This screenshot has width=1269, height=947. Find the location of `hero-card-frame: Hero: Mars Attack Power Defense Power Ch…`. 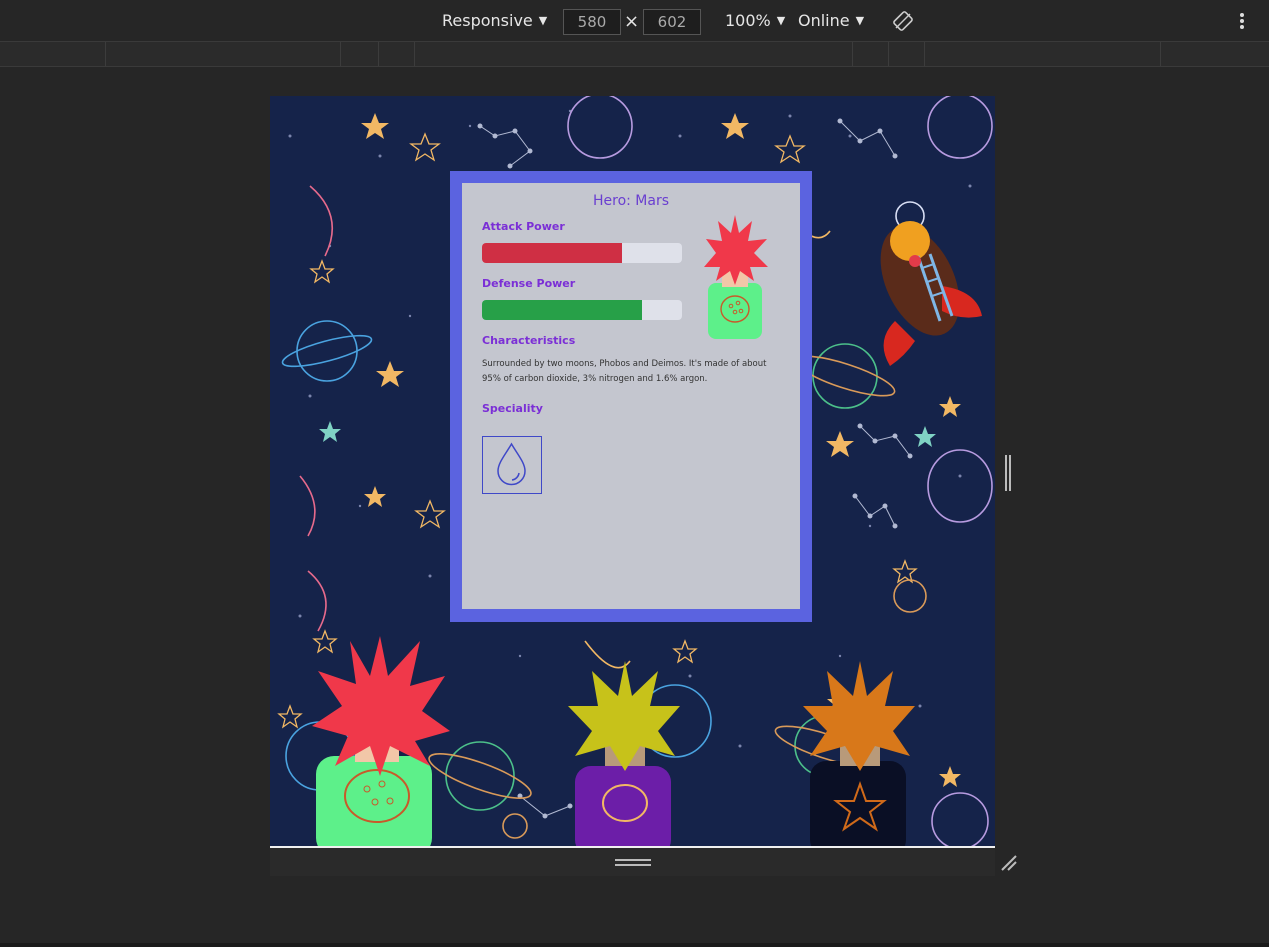

hero-card-frame: Hero: Mars Attack Power Defense Power Ch… is located at coordinates (631, 396).